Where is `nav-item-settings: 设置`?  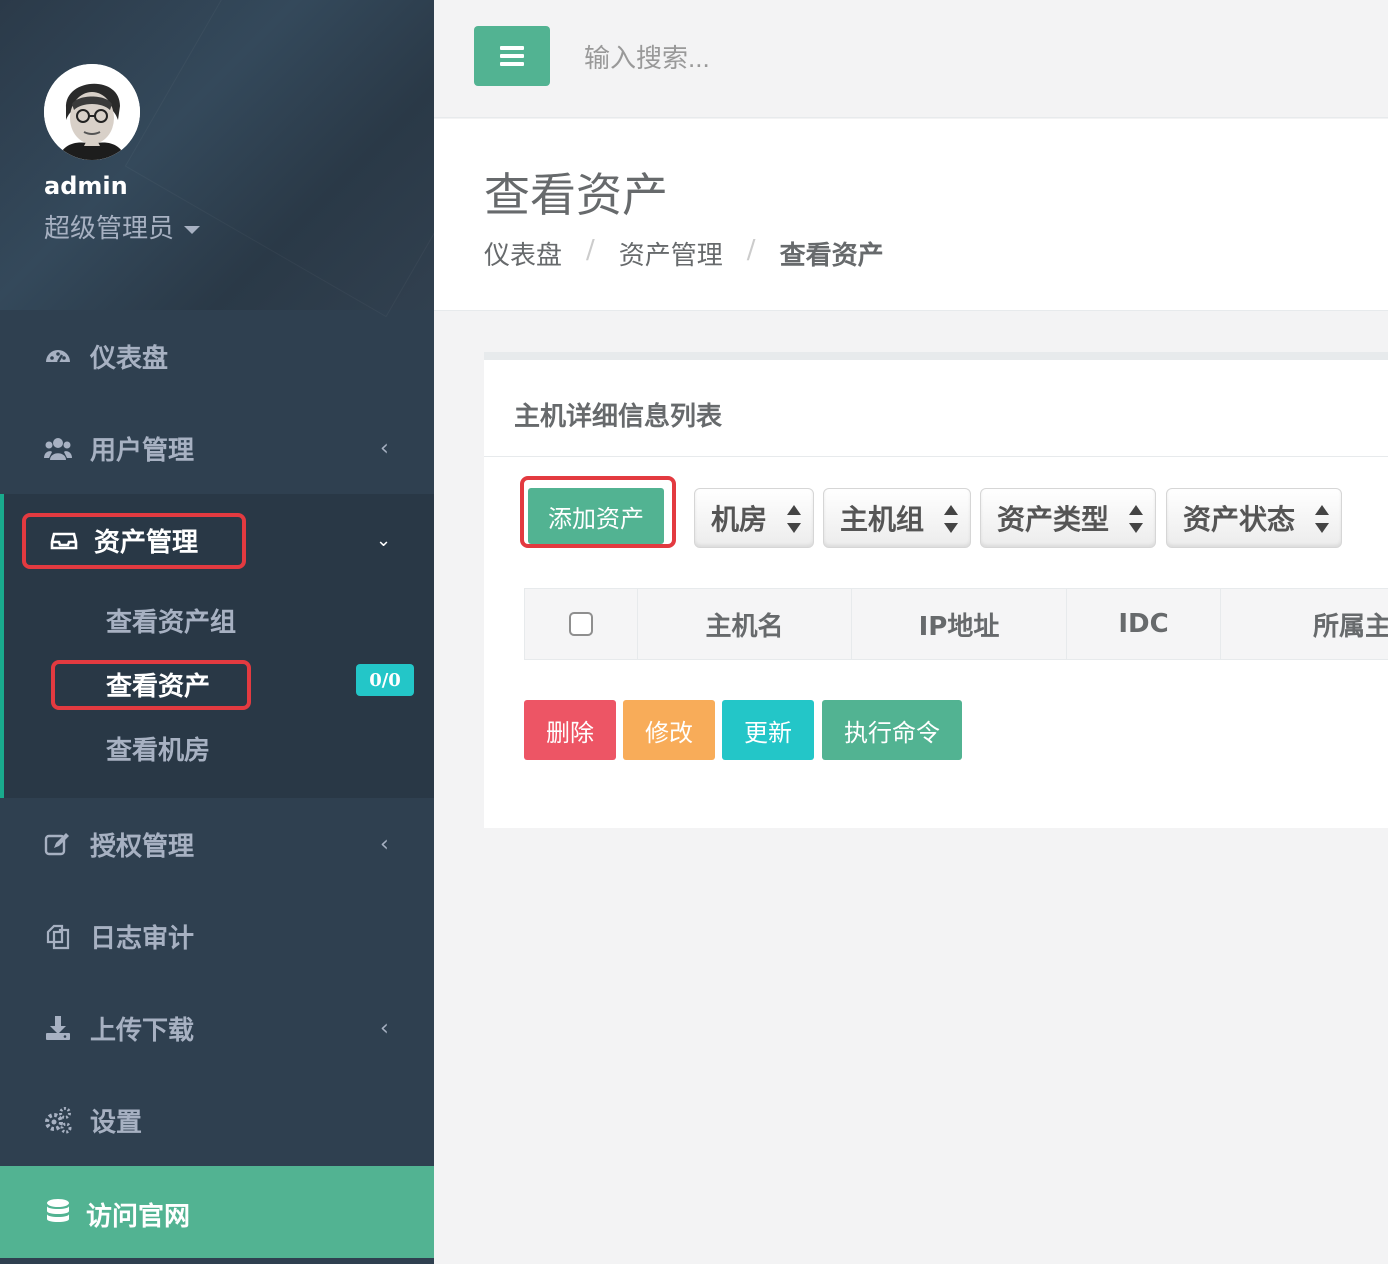
nav-item-settings: 设置 is located at coordinates (217, 1120).